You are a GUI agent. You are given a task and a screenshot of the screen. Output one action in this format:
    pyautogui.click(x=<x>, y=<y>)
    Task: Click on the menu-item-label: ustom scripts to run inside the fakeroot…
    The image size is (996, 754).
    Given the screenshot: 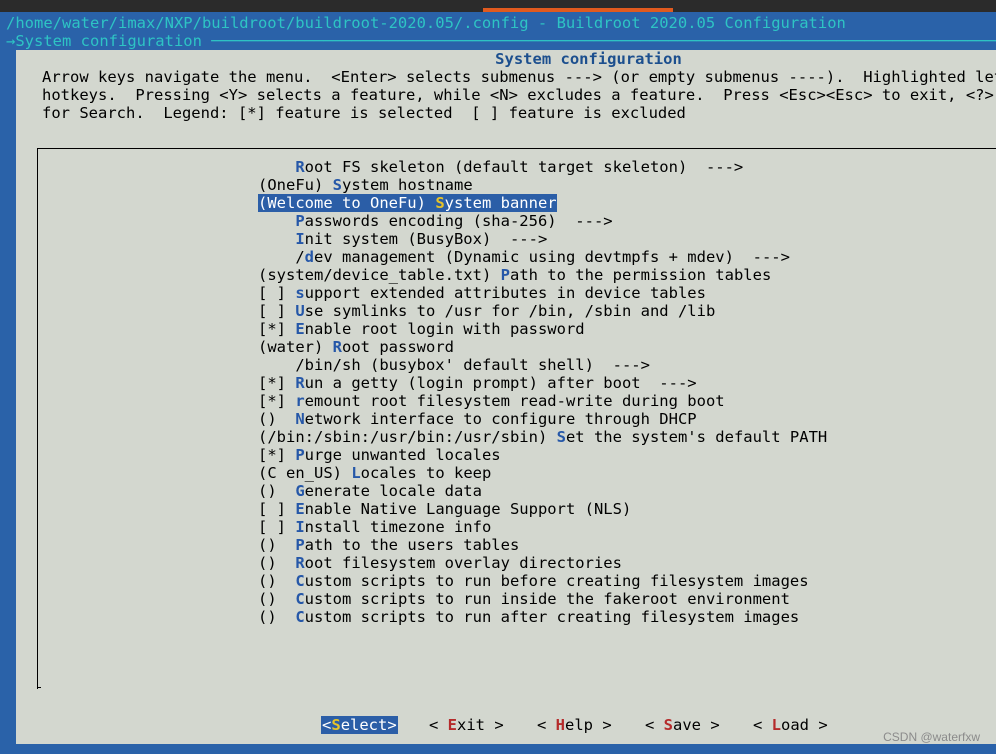 What is the action you would take?
    pyautogui.click(x=547, y=599)
    